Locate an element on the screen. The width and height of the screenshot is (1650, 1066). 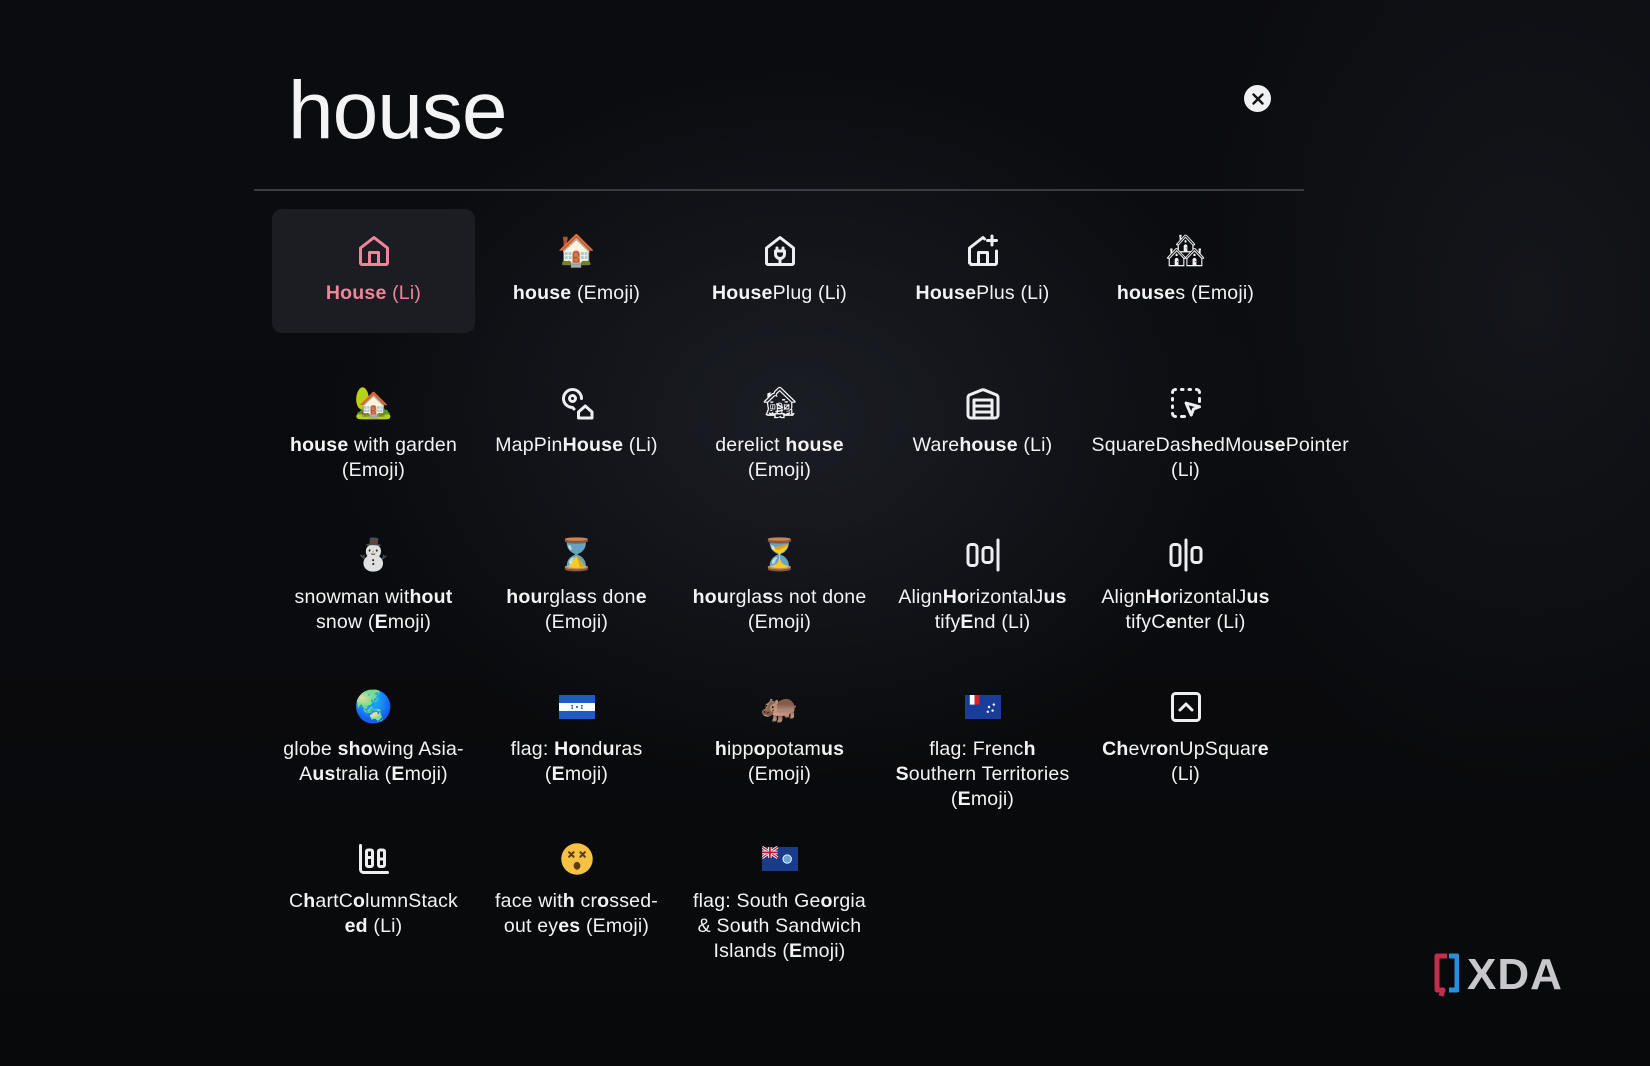
result-label: AlignHorizontalJus tifyEnd (Li) is located at coordinates (983, 610).